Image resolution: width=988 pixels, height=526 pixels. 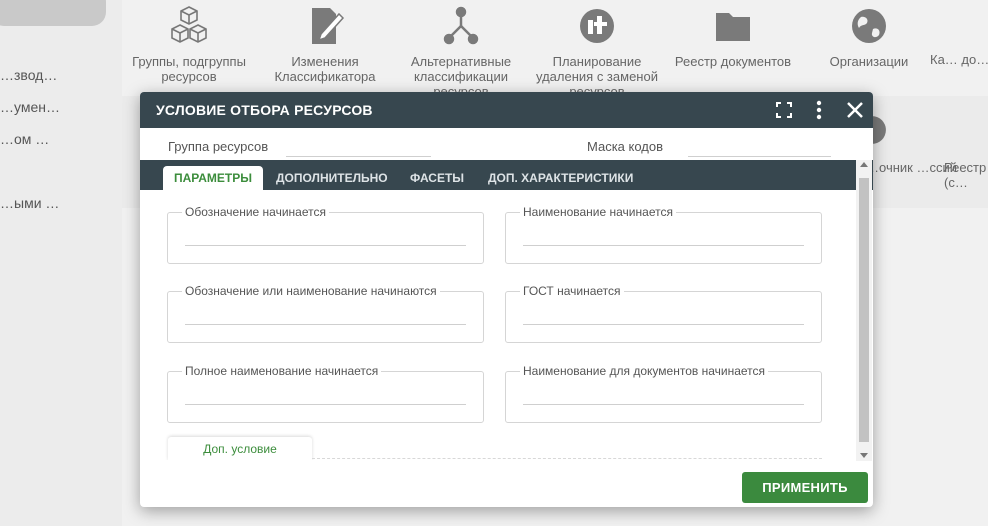 What do you see at coordinates (784, 110) in the screenshot?
I see `fullscreen-icon` at bounding box center [784, 110].